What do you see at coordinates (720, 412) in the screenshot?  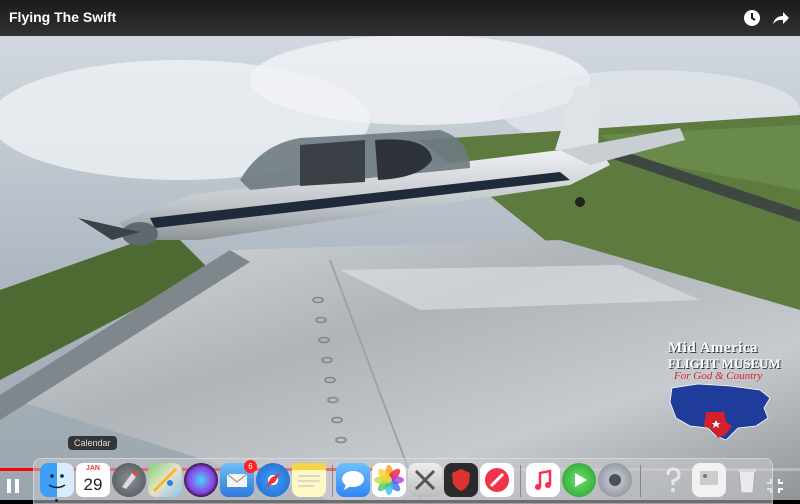 I see `us-map-icon` at bounding box center [720, 412].